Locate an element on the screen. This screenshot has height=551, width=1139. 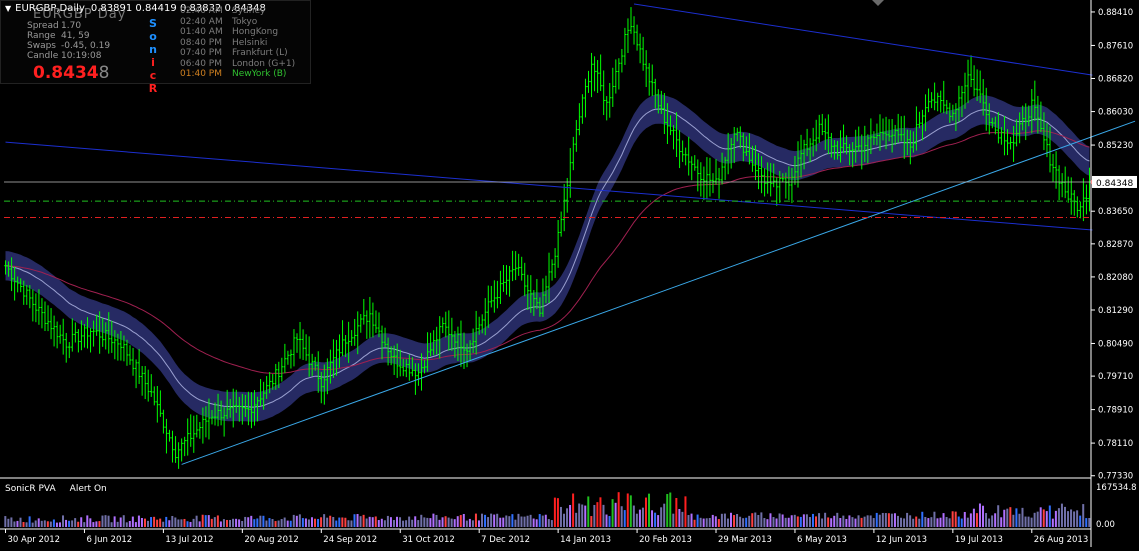
stat-value: 1.70 is located at coordinates (71, 26).